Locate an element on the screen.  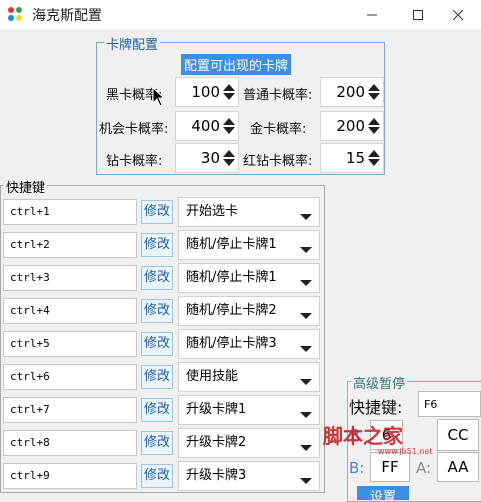
close-icon is located at coordinates (458, 15).